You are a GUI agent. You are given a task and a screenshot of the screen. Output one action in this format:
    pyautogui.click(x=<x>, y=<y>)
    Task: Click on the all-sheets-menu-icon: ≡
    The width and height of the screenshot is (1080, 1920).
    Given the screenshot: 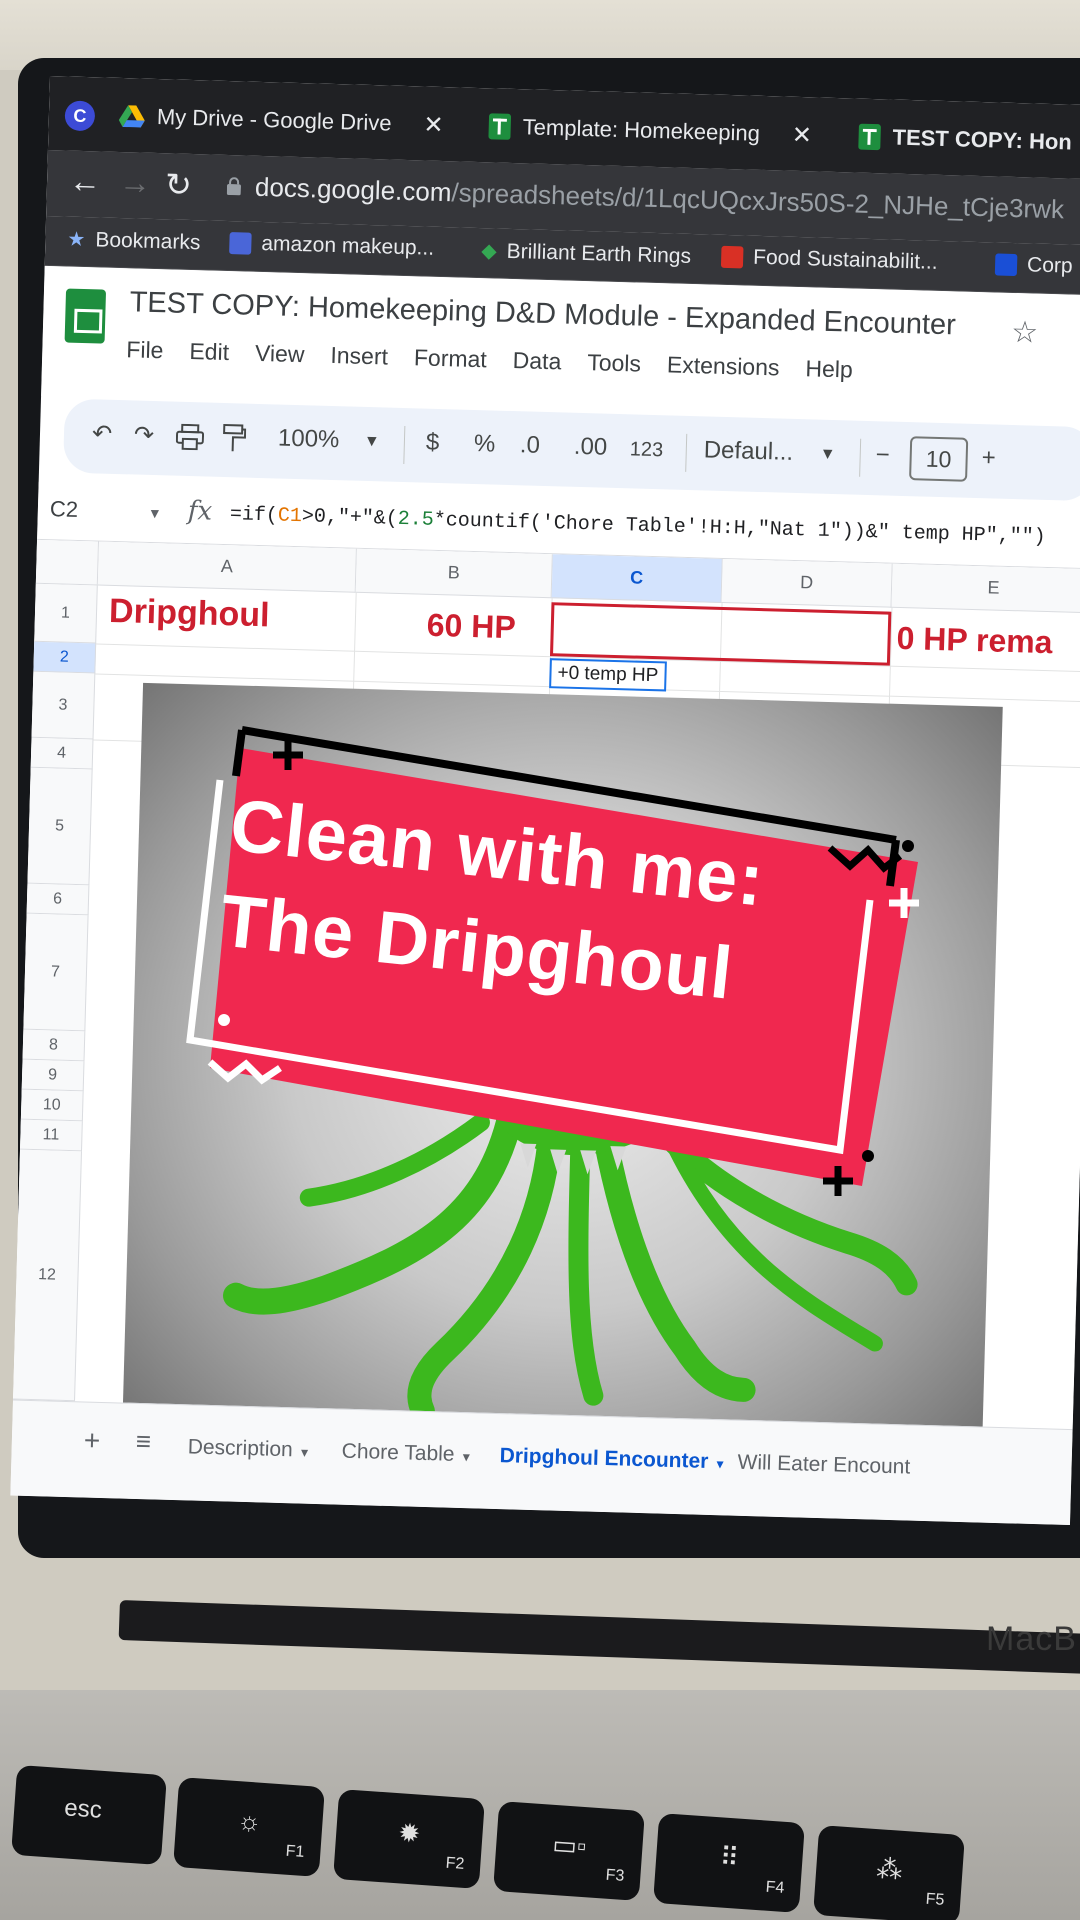 What is the action you would take?
    pyautogui.click(x=143, y=1441)
    